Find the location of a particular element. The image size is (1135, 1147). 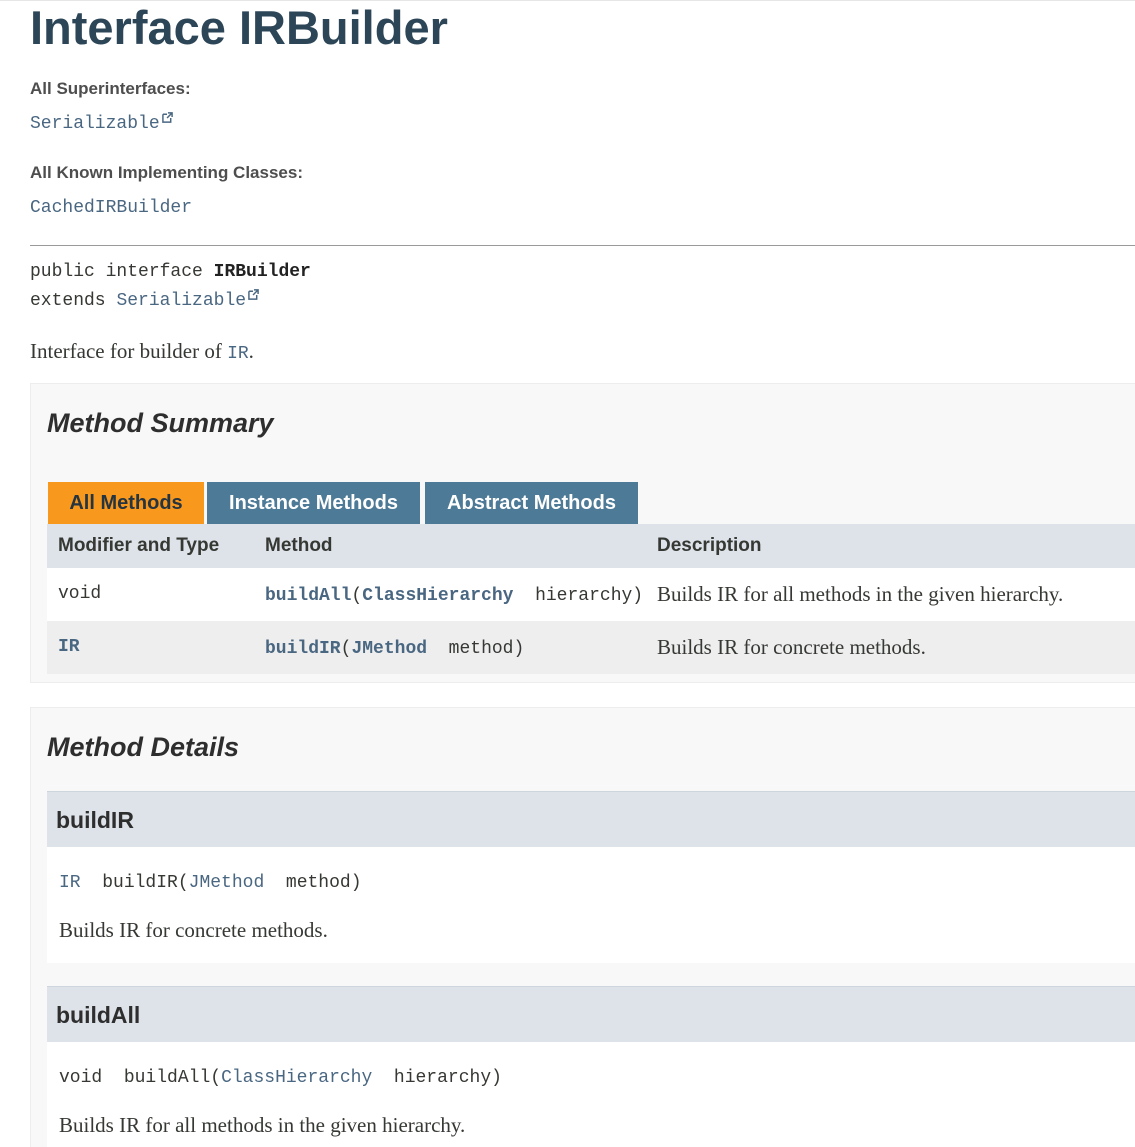

type-description: Interface for builder of IR. is located at coordinates (142, 351).